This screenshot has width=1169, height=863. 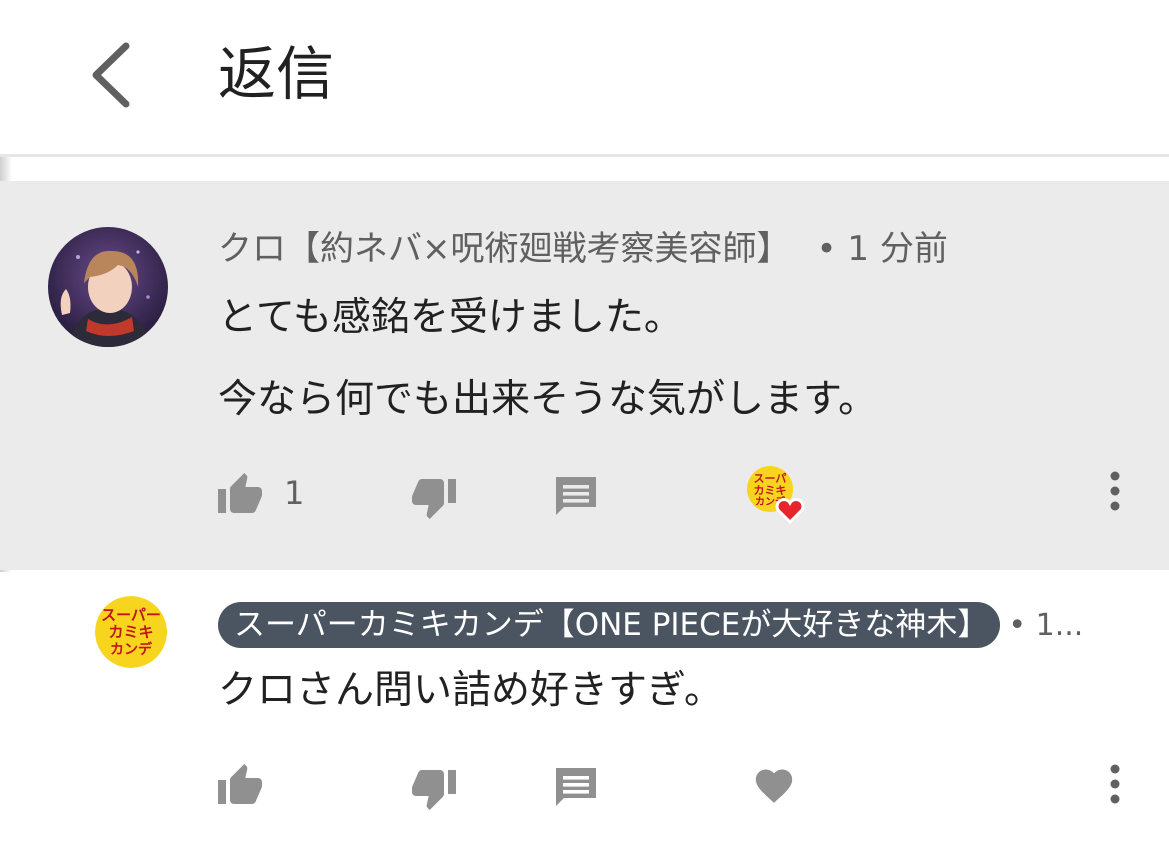 What do you see at coordinates (504, 249) in the screenshot?
I see `comment-author: クロ【約ネバ×呪術廻戦考察美容師】` at bounding box center [504, 249].